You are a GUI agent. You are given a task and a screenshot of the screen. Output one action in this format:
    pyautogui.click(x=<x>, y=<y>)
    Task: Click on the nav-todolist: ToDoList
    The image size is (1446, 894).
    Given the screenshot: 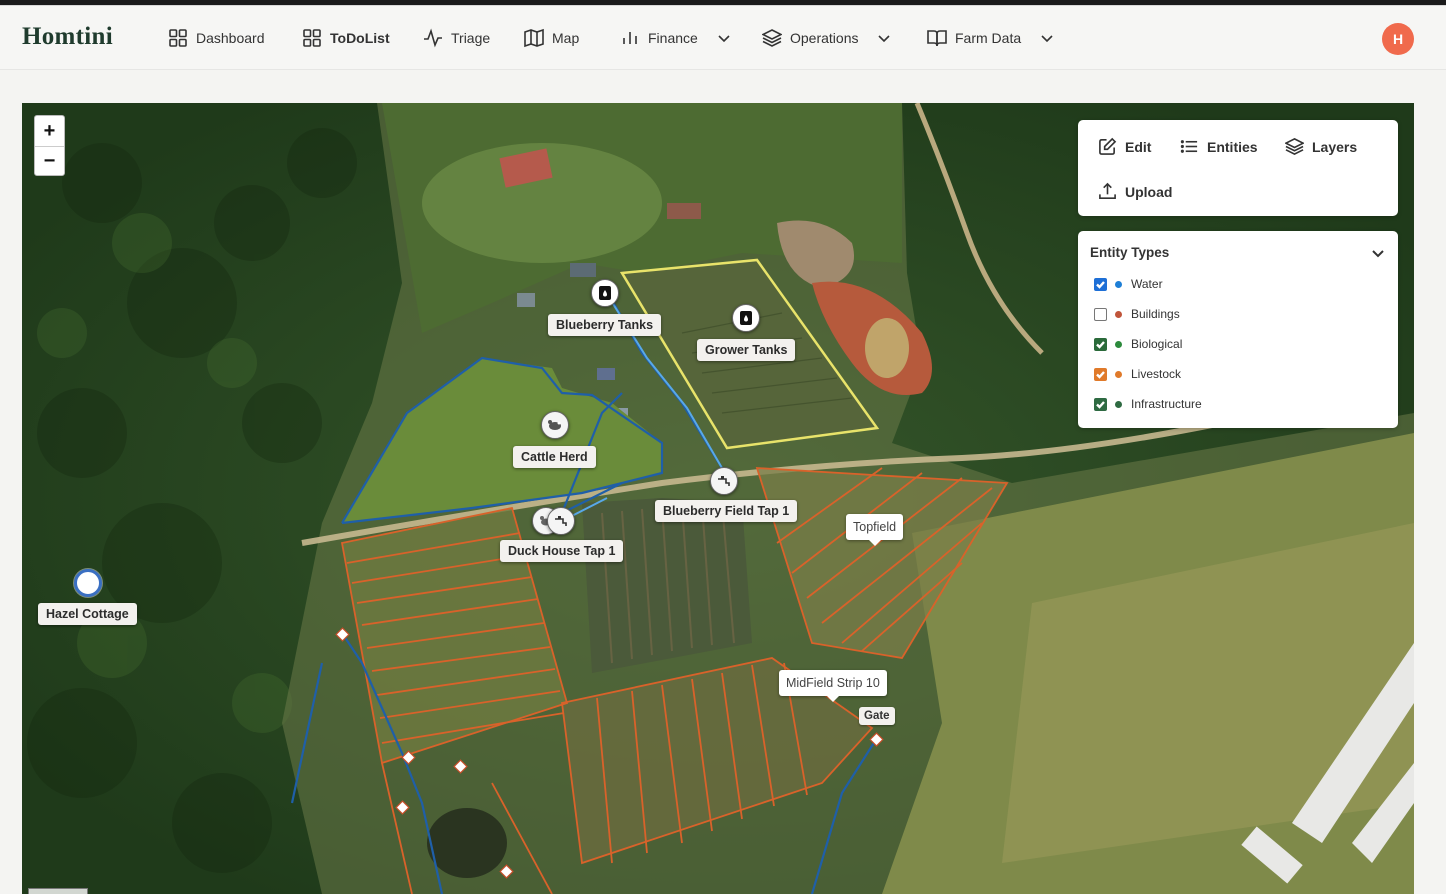 What is the action you would take?
    pyautogui.click(x=346, y=38)
    